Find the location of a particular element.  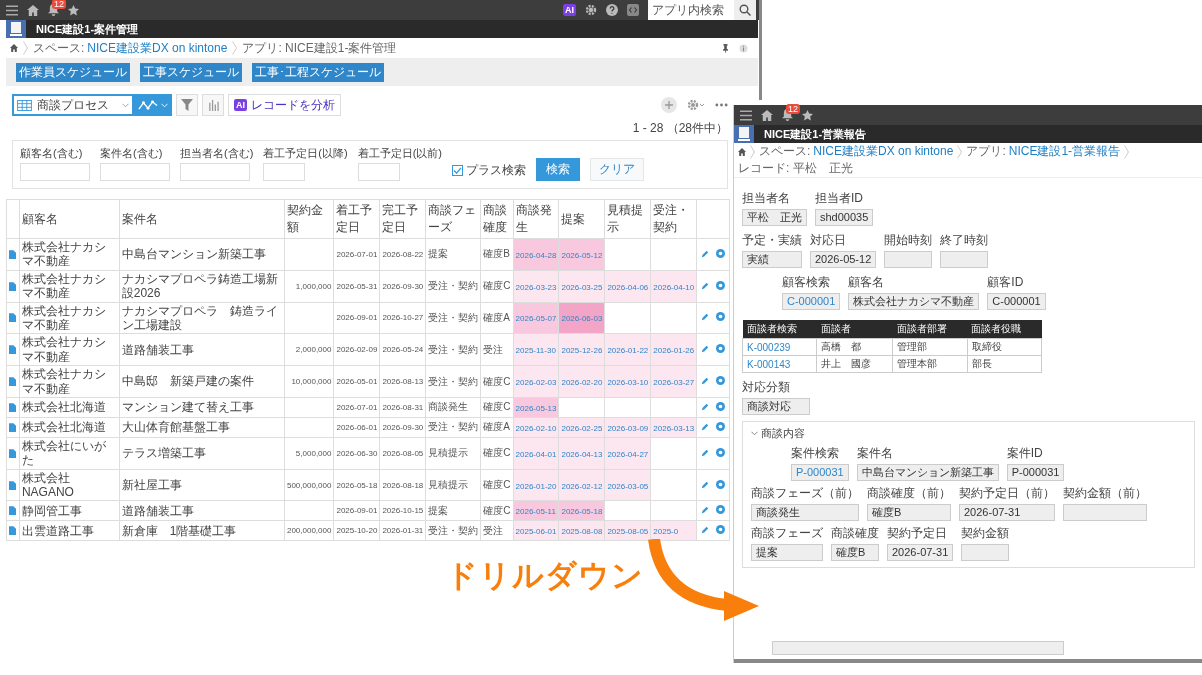

filter-button is located at coordinates (187, 105).